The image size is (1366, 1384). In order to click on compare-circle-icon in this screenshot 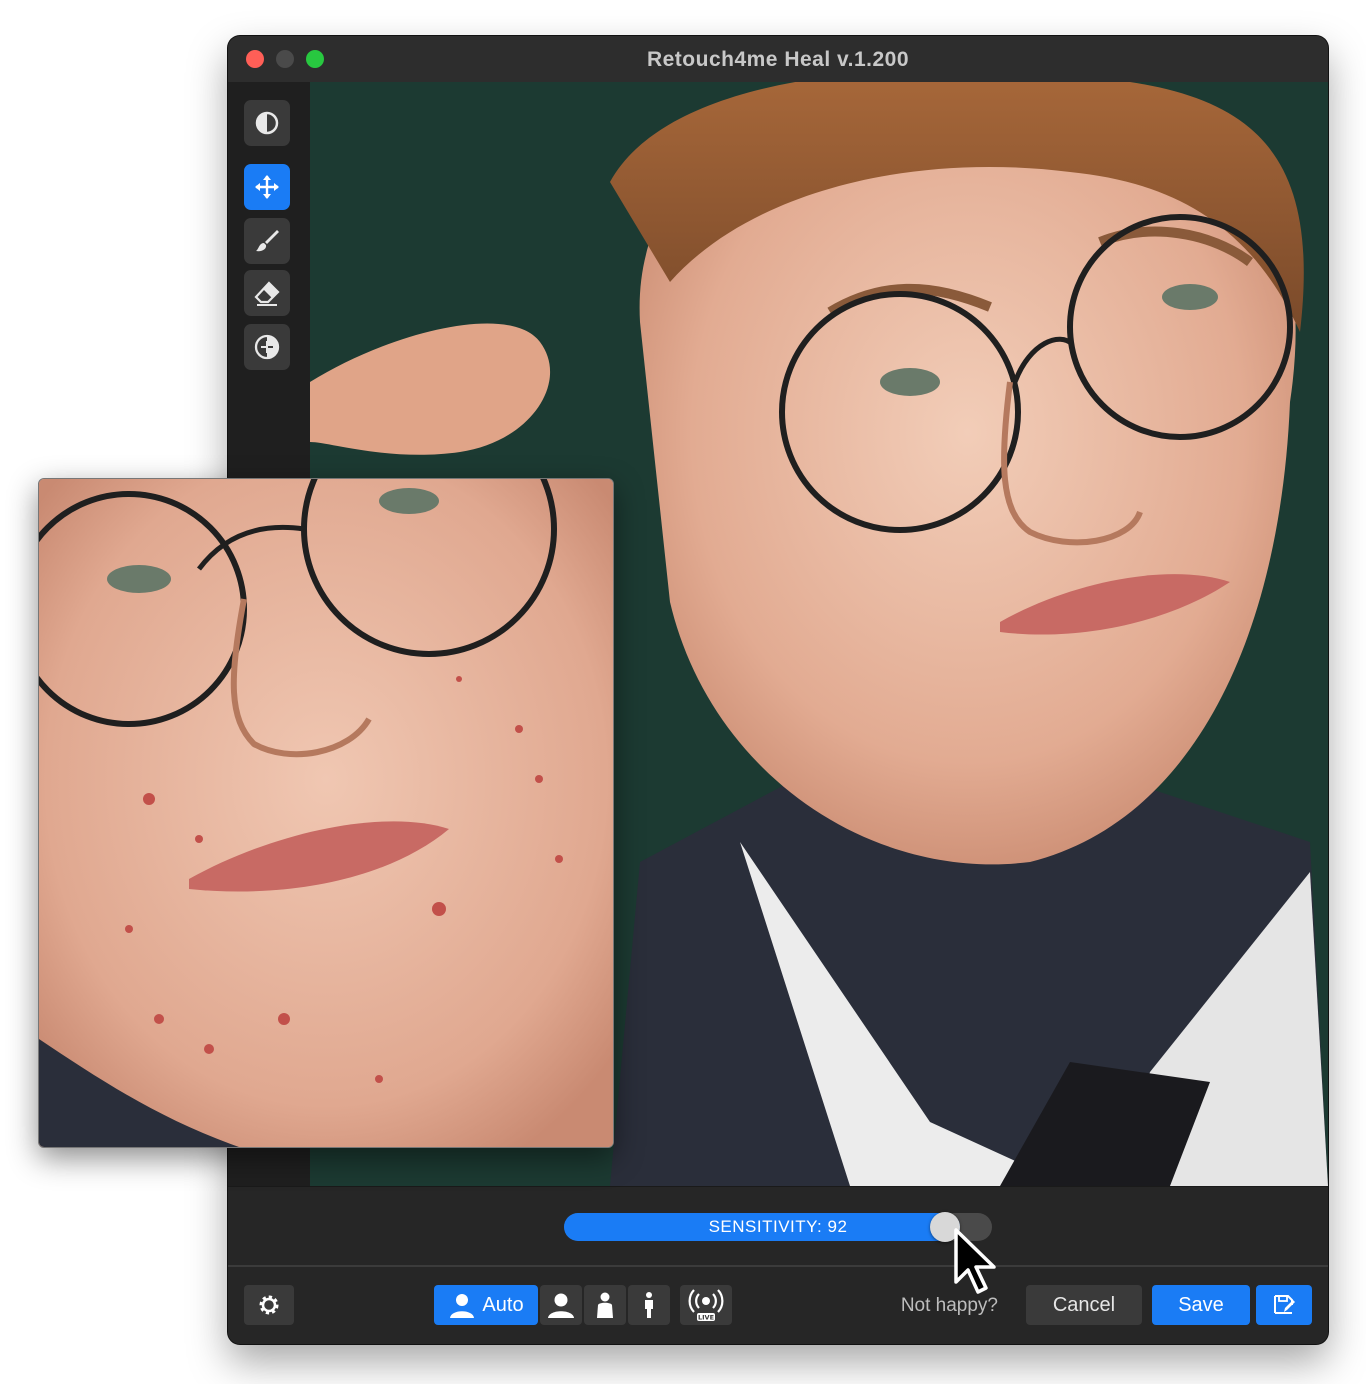, I will do `click(267, 347)`.